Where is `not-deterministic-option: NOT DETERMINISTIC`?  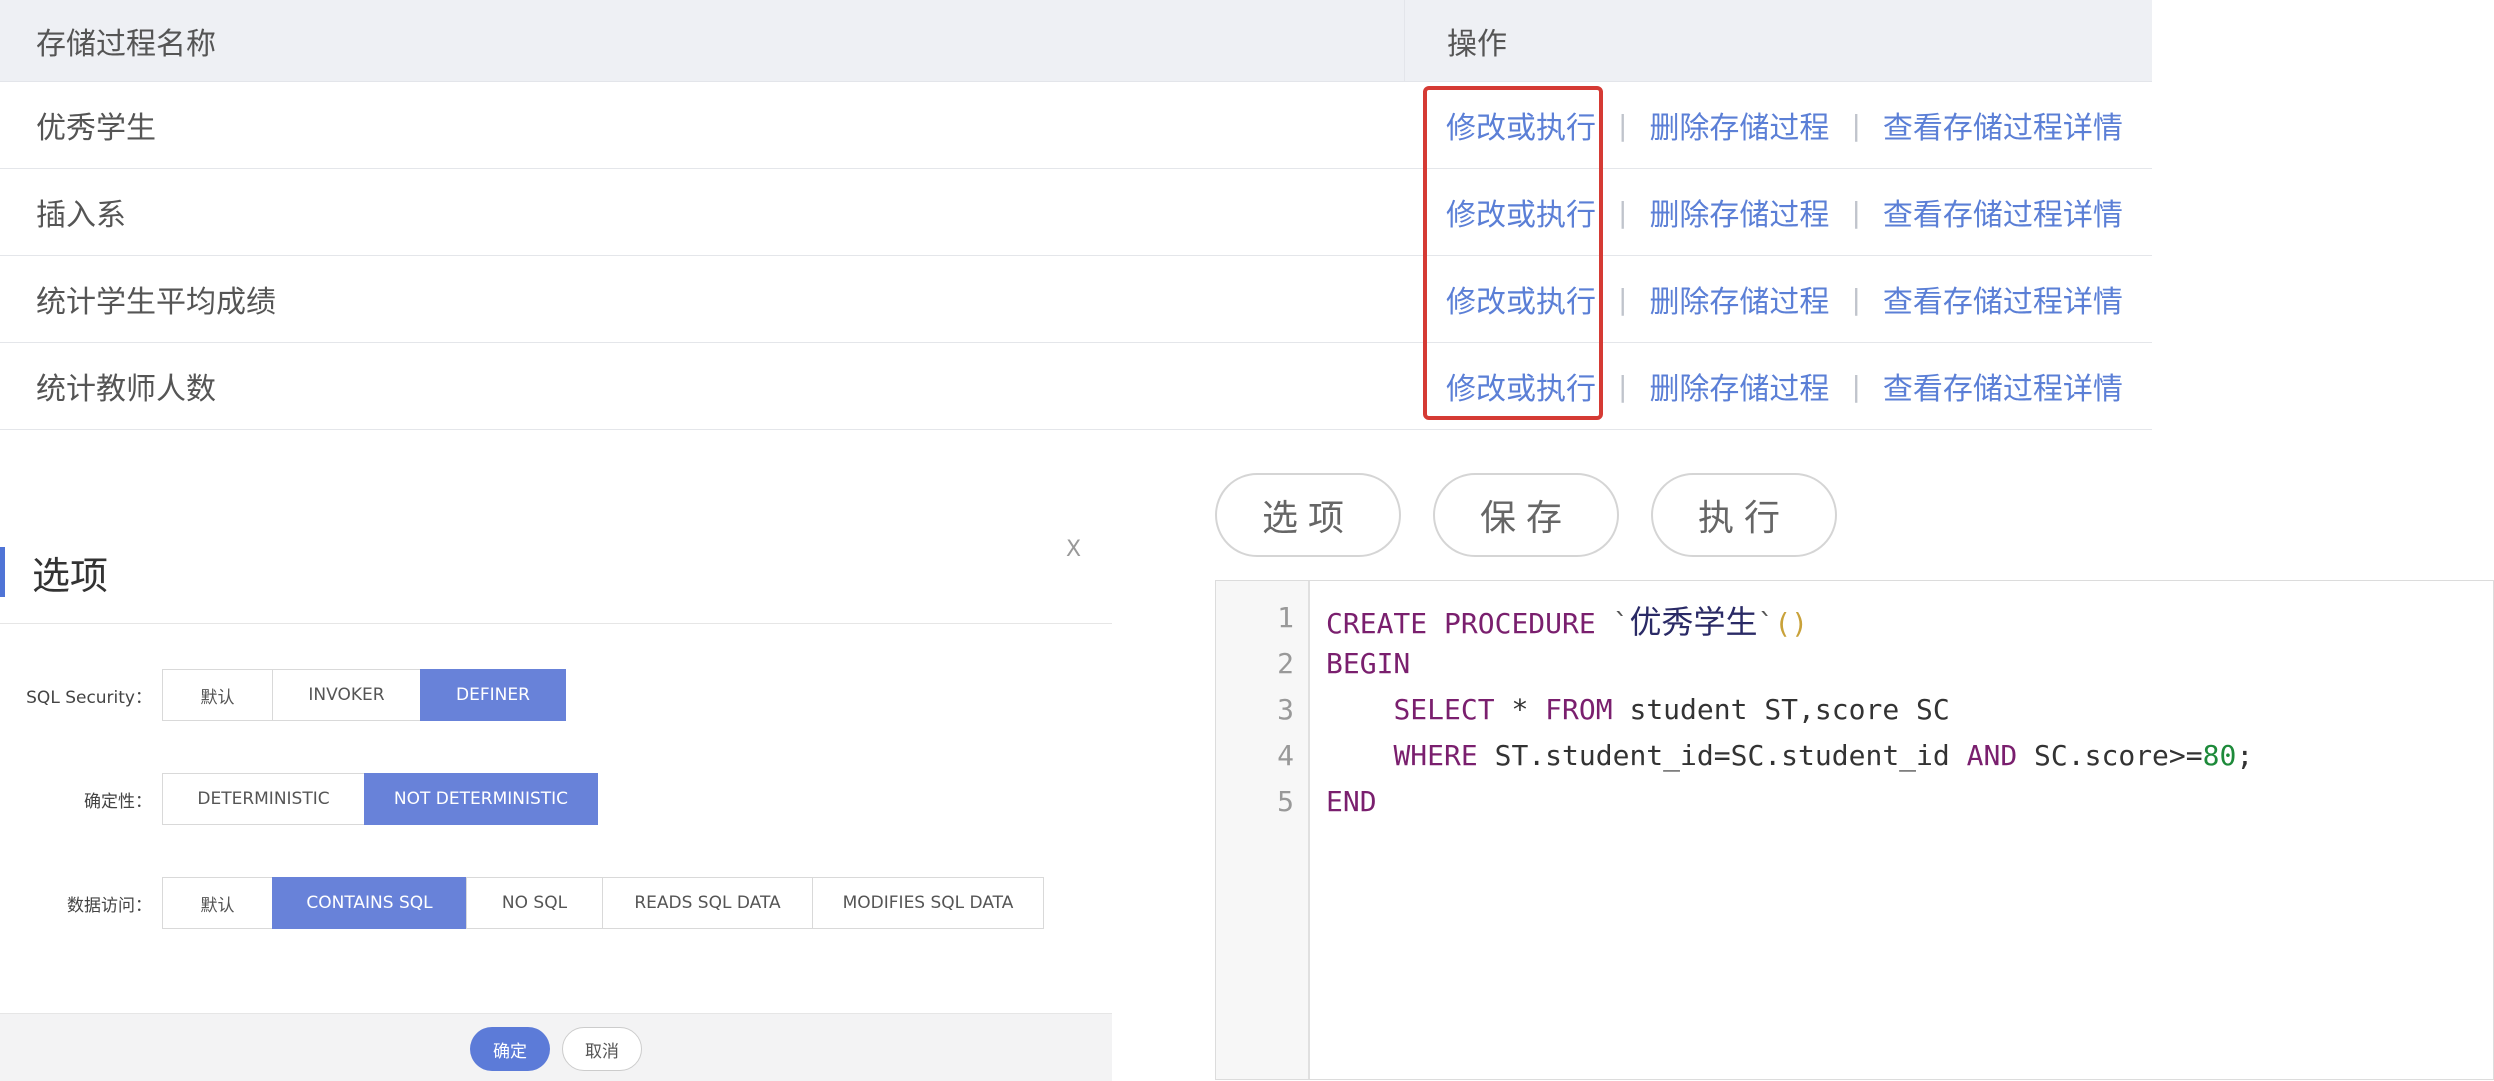 not-deterministic-option: NOT DETERMINISTIC is located at coordinates (481, 799).